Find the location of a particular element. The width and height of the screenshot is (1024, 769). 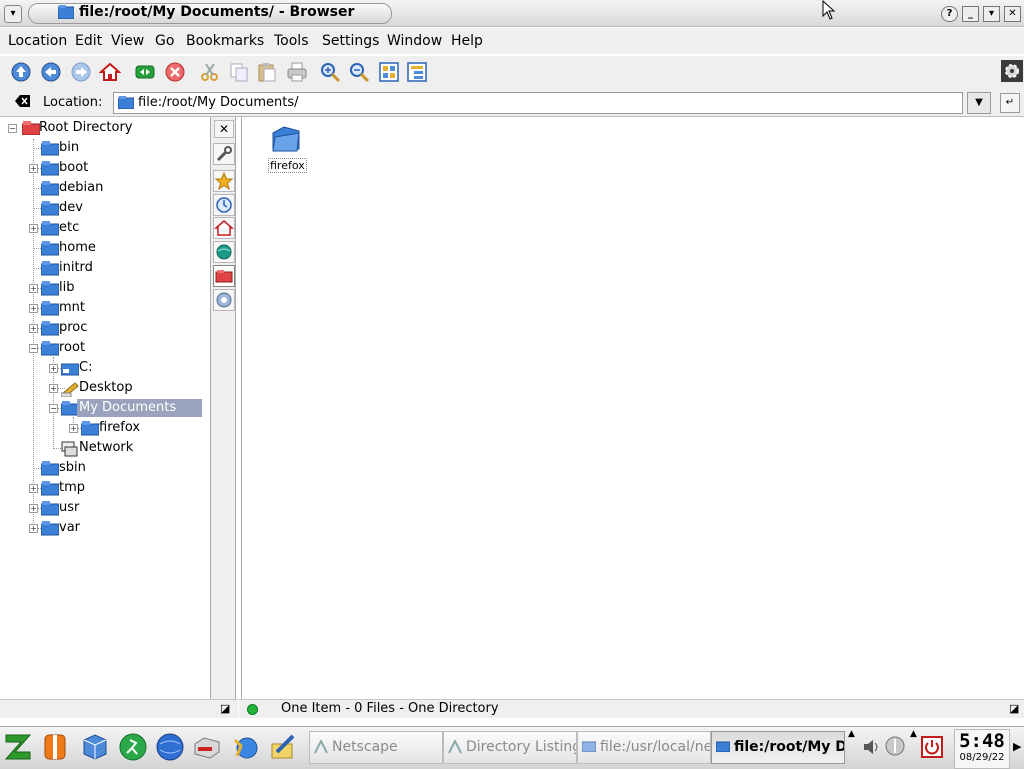

clear-location-icon is located at coordinates (23, 101).